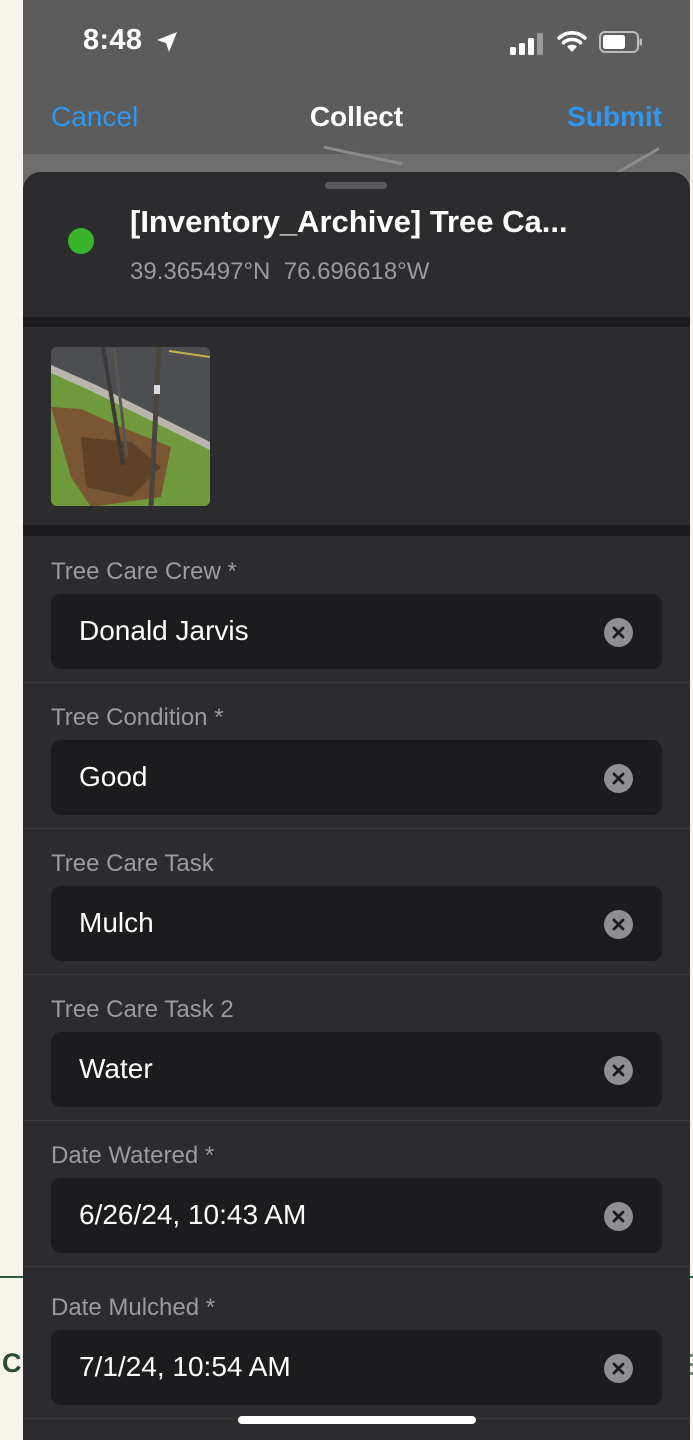 The width and height of the screenshot is (693, 1440). Describe the element at coordinates (614, 117) in the screenshot. I see `submit-button: Submit` at that location.